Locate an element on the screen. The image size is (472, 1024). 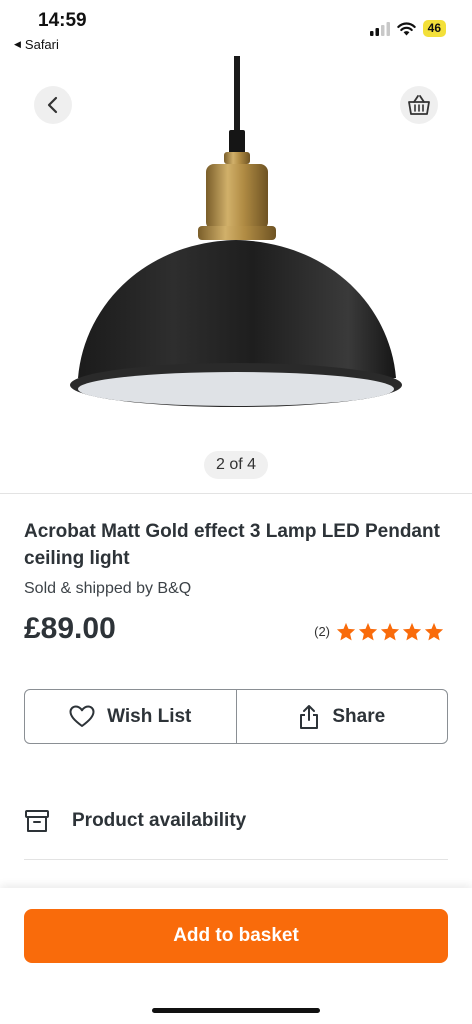
battery-indicator: 46 is located at coordinates (434, 28).